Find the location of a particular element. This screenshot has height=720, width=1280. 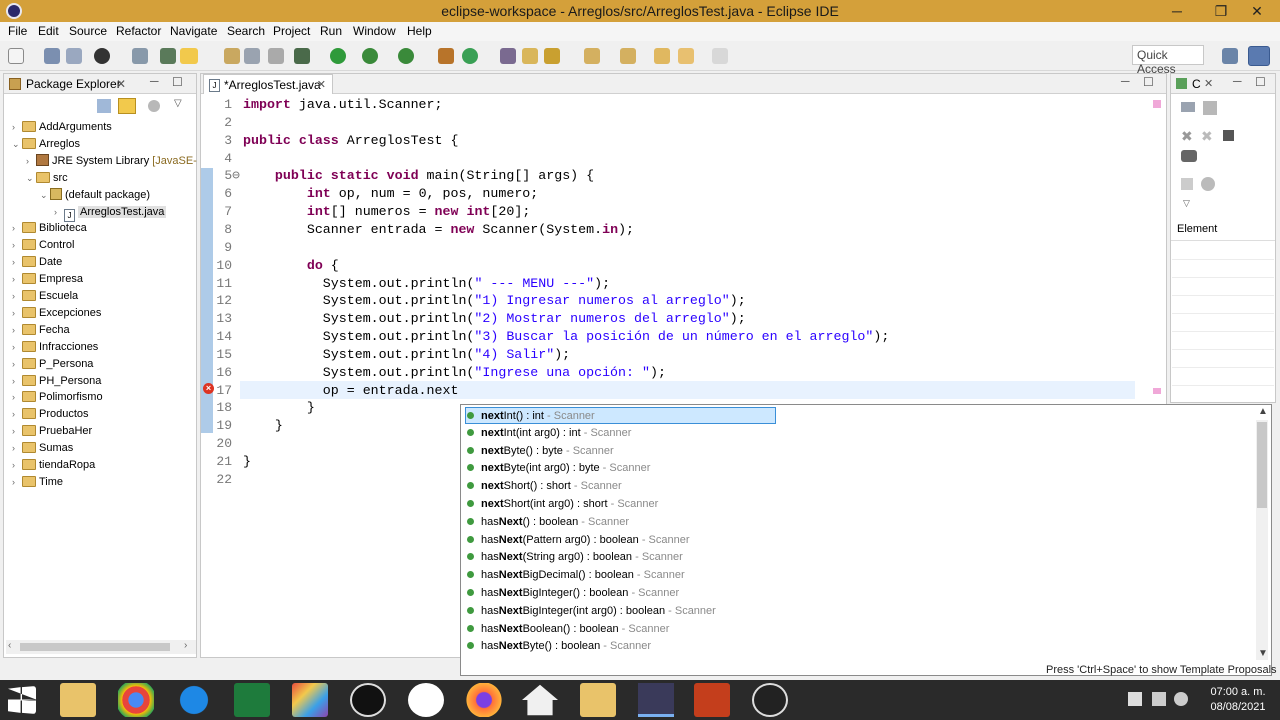

search-folder-icon is located at coordinates (530, 56).